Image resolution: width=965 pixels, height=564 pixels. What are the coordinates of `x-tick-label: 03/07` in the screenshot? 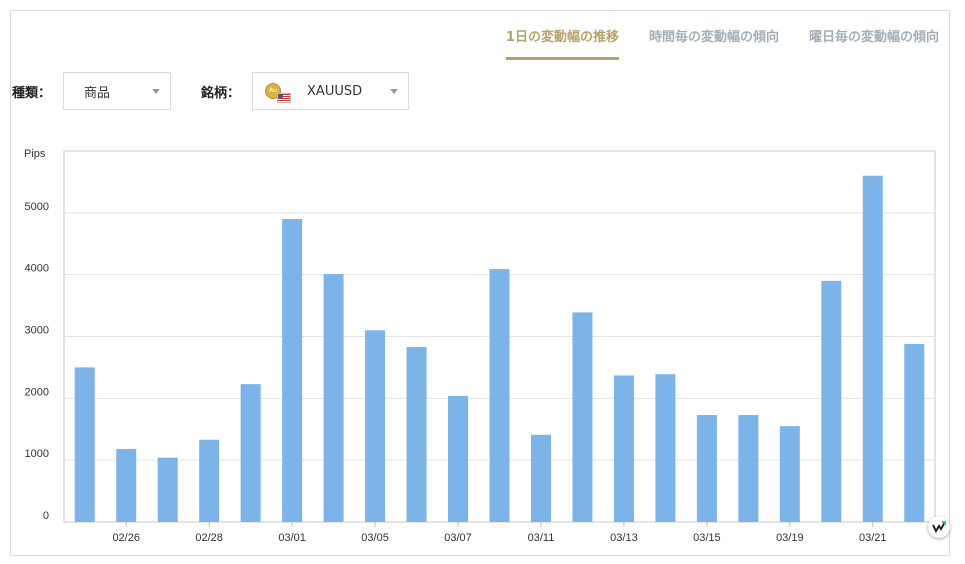 It's located at (458, 538).